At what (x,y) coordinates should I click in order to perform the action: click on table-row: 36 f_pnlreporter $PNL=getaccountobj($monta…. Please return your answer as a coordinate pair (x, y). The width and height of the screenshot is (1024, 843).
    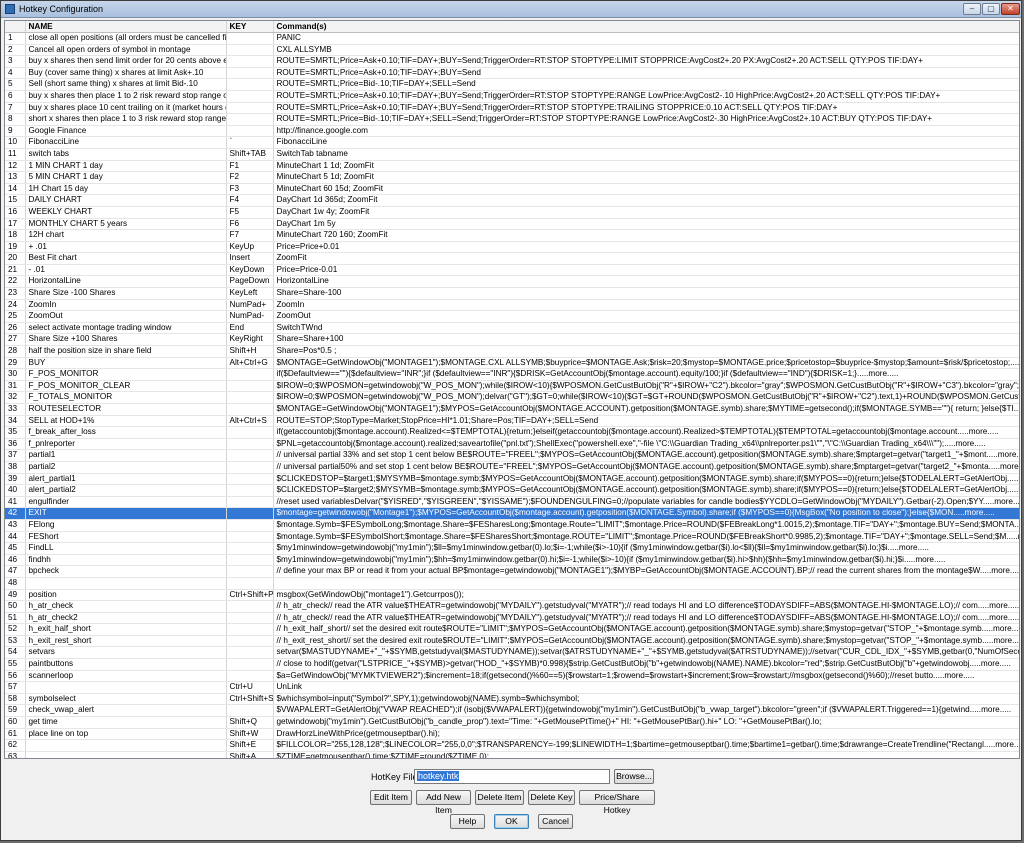
    Looking at the image, I should click on (512, 444).